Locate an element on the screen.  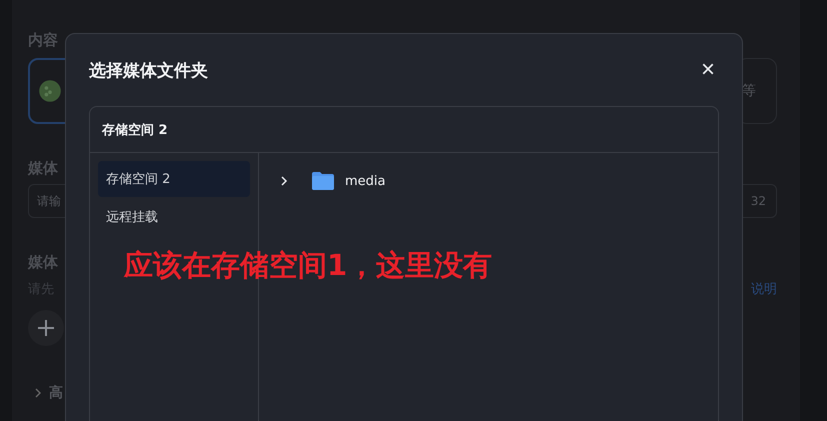
dialog-title: 选择媒体文件夹 is located at coordinates (148, 71).